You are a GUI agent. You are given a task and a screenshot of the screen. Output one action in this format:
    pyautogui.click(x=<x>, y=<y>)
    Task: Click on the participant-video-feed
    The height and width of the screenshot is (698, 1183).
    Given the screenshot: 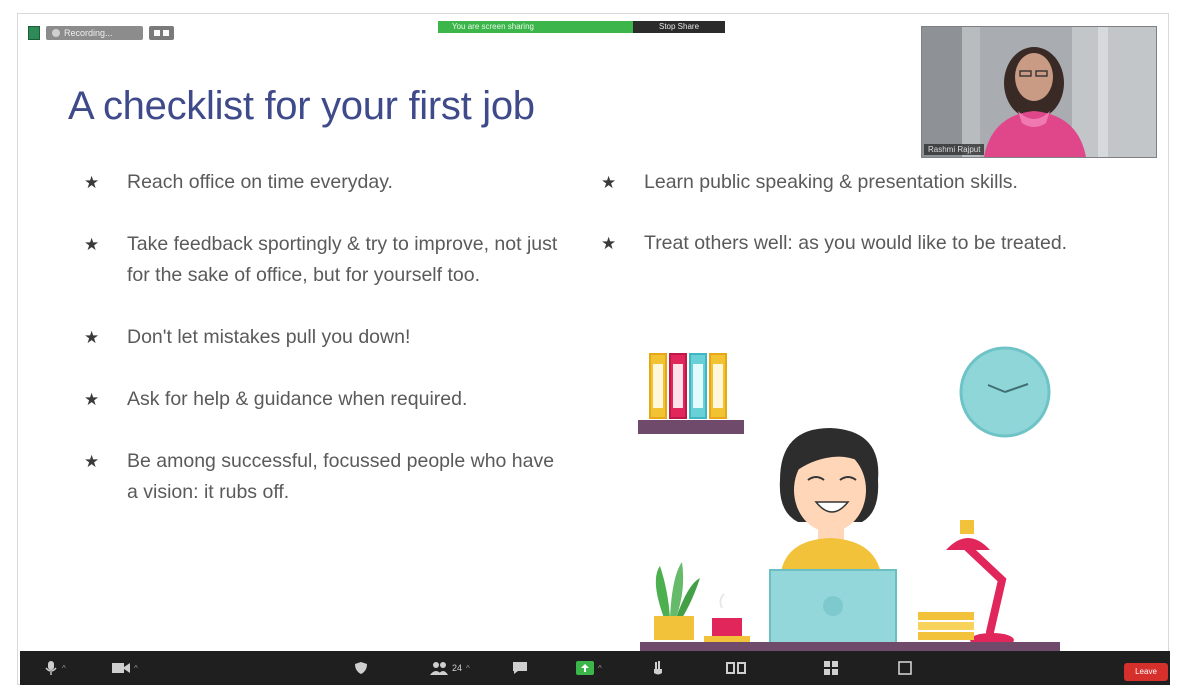 What is the action you would take?
    pyautogui.click(x=1039, y=92)
    